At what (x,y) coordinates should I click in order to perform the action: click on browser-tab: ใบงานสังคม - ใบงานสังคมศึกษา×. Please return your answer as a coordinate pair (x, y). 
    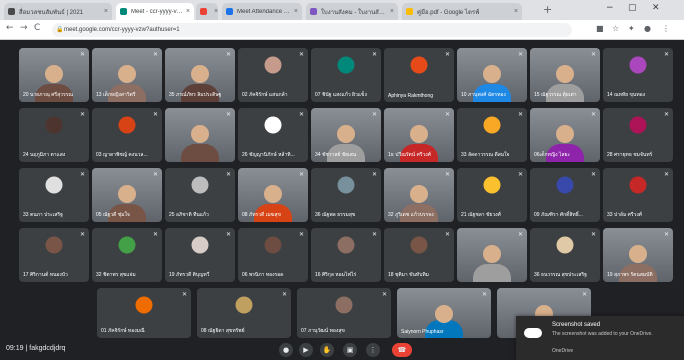
    Looking at the image, I should click on (352, 11).